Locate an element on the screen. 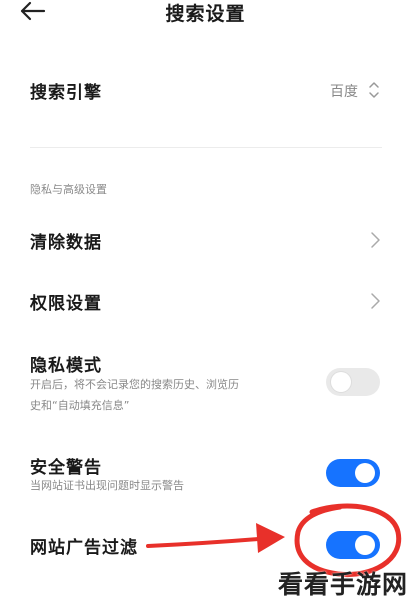 The height and width of the screenshot is (601, 411). permissions-row: 权限设置 is located at coordinates (205, 301).